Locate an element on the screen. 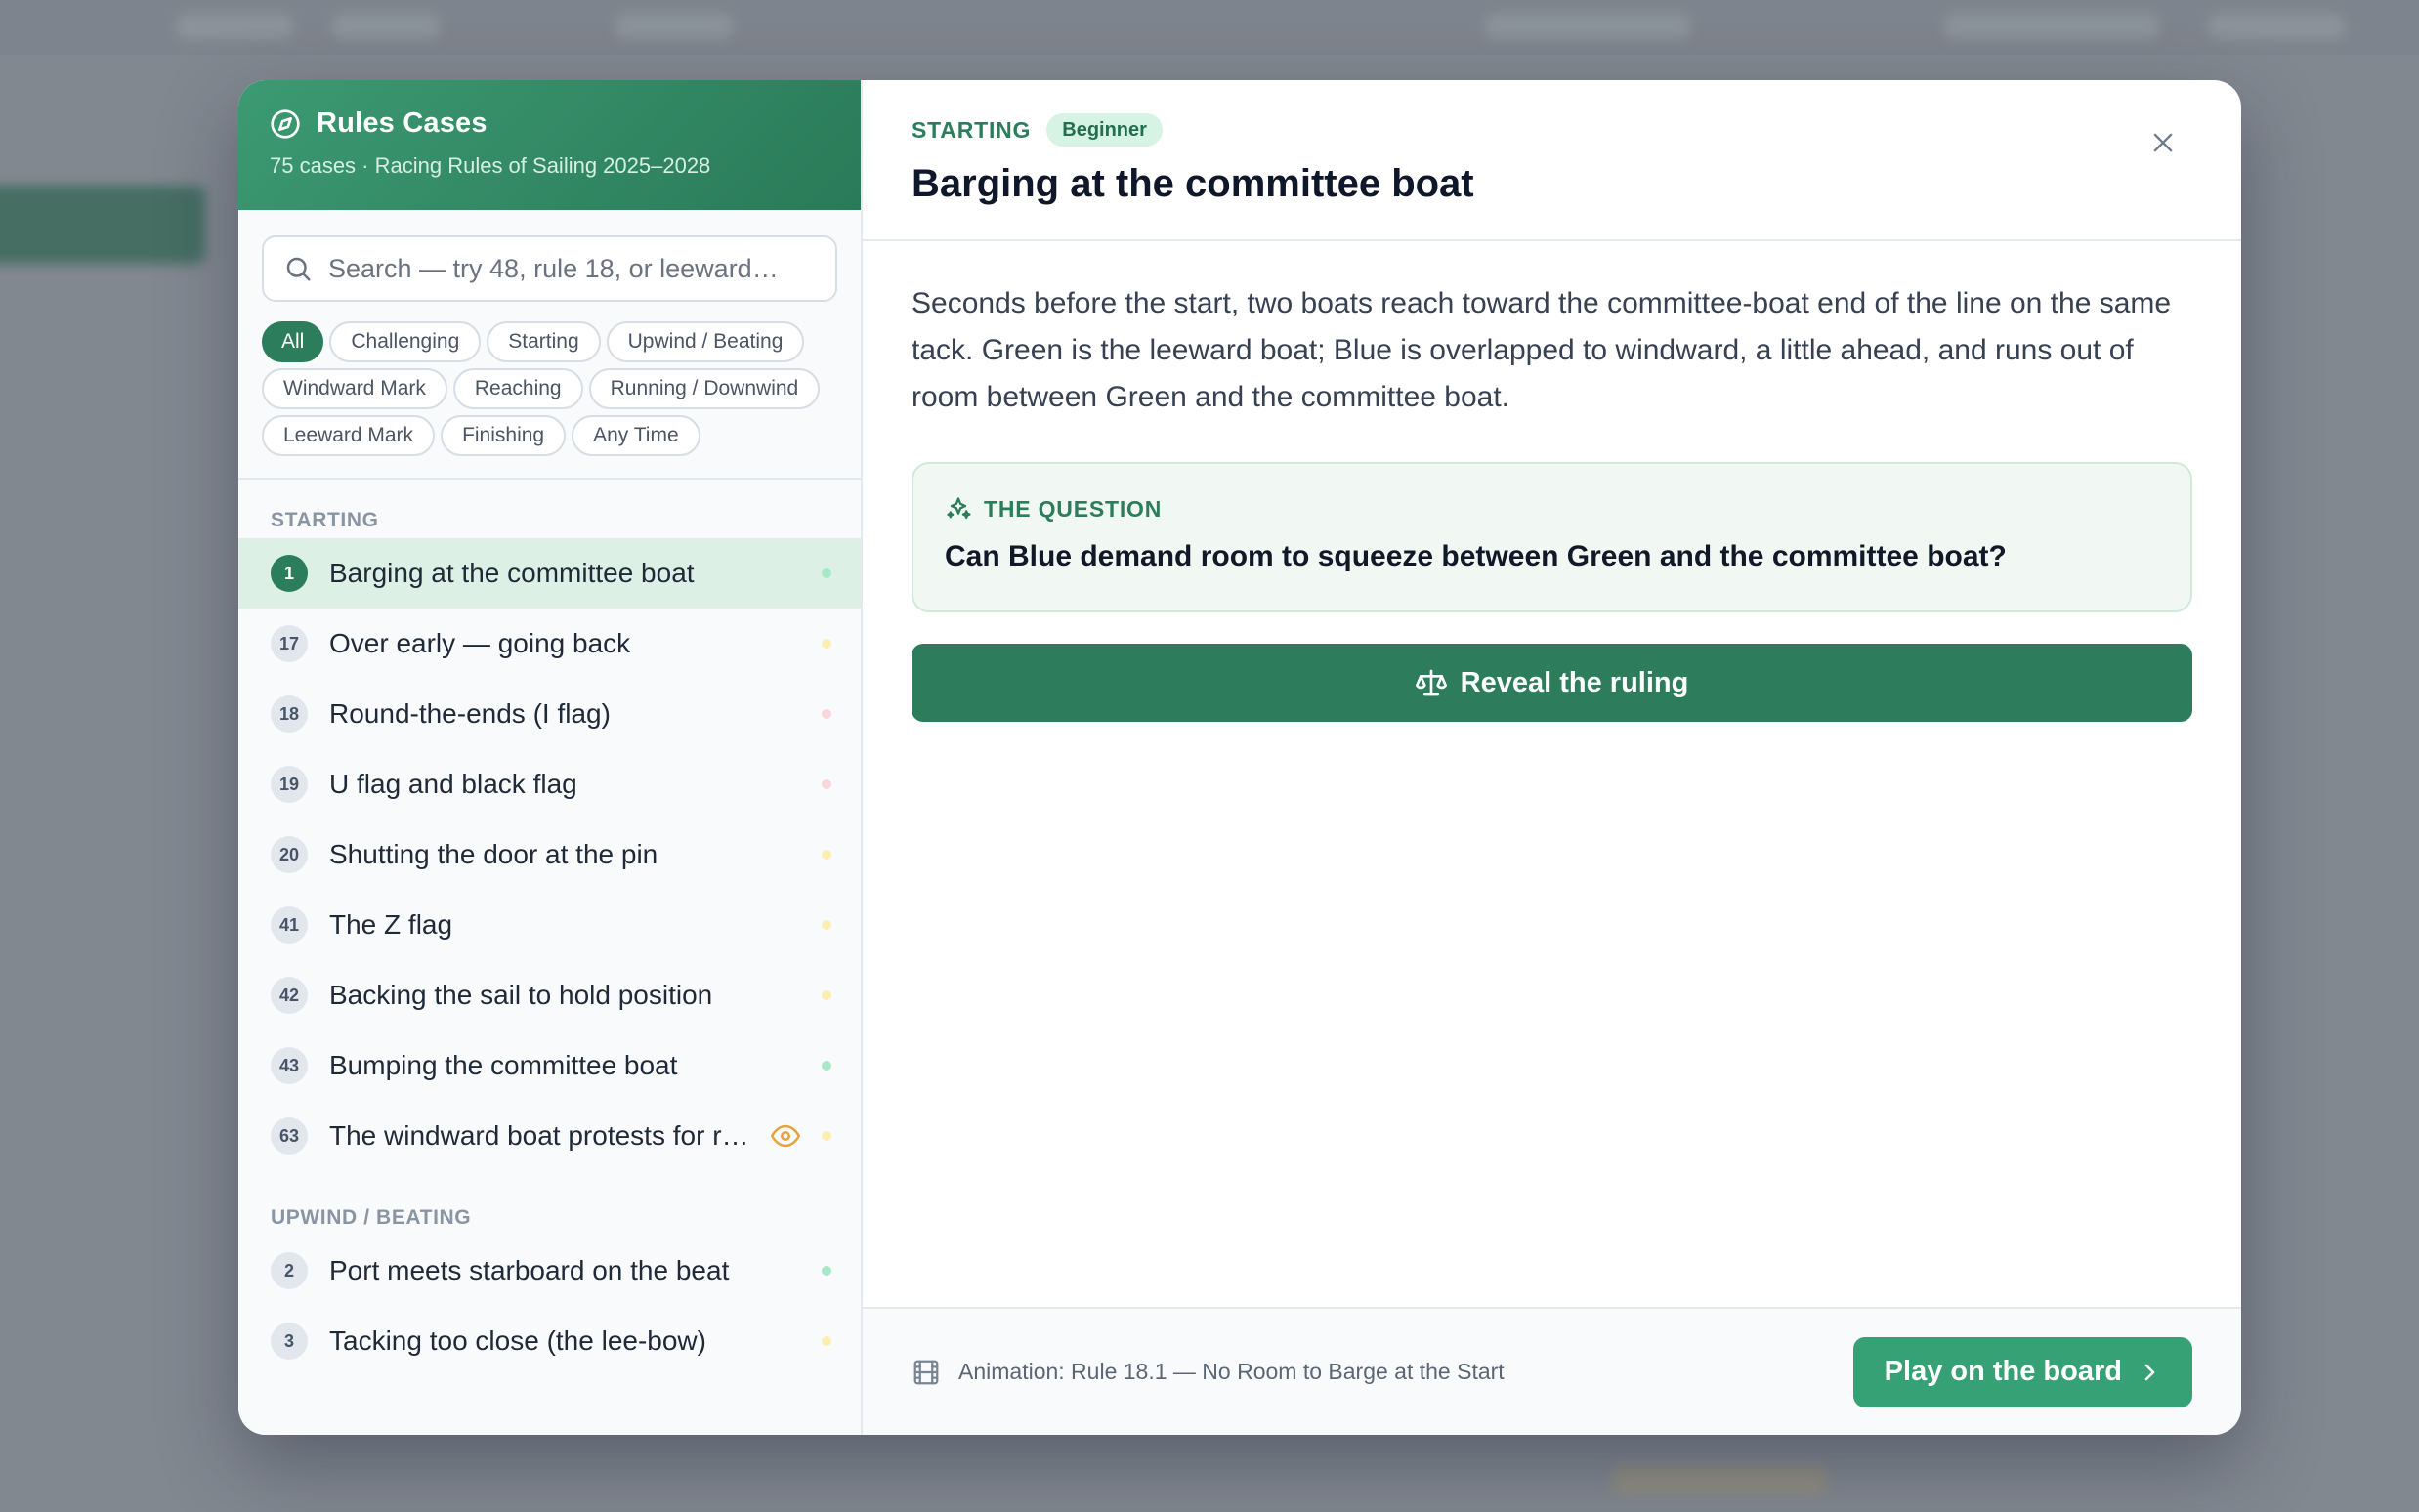 The height and width of the screenshot is (1512, 2419). case-item: 63 The windward boat protests for room is located at coordinates (549, 1136).